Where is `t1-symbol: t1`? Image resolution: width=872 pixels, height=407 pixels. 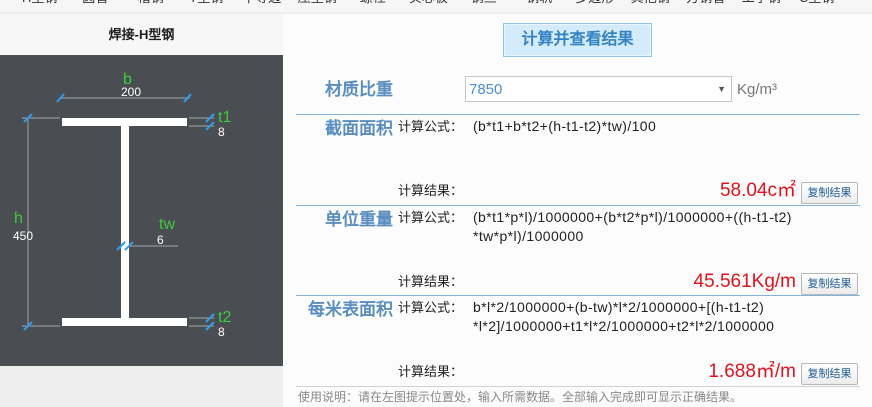 t1-symbol: t1 is located at coordinates (224, 117).